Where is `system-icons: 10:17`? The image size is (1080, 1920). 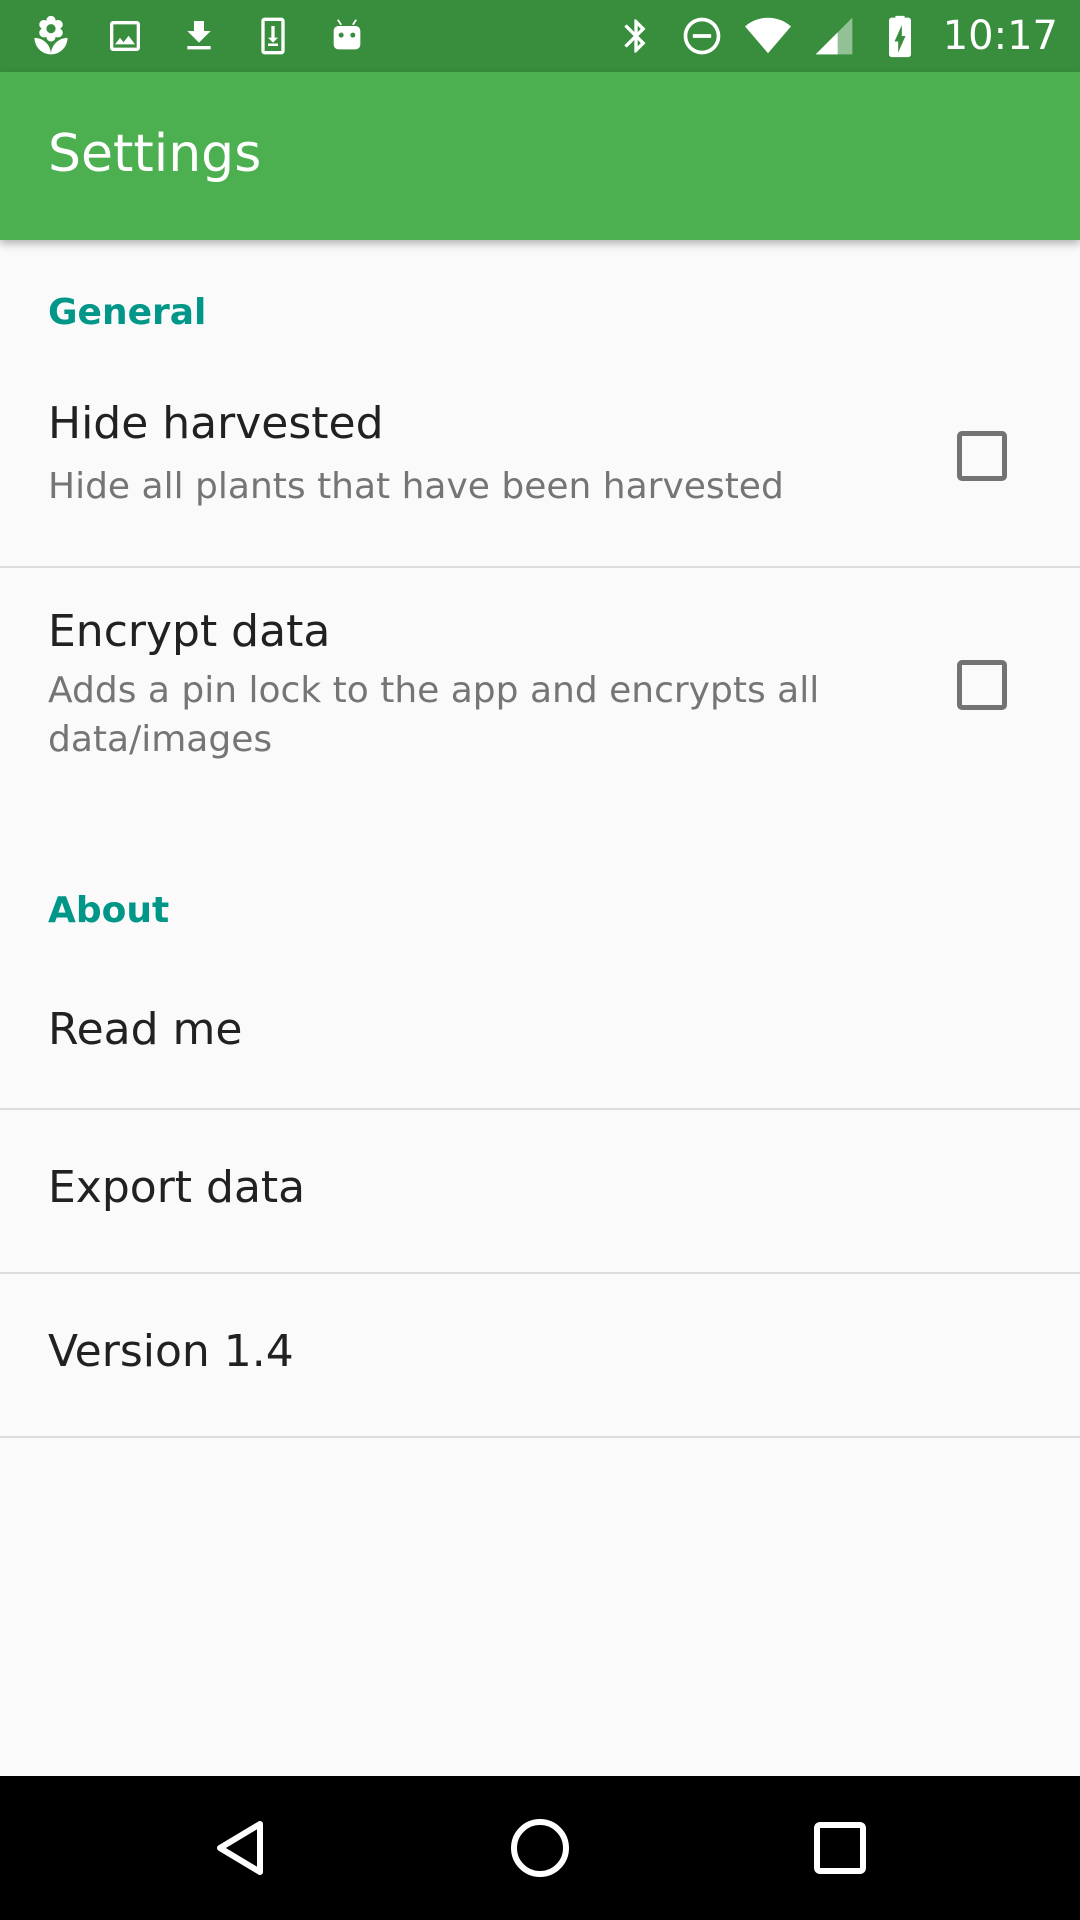
system-icons: 10:17 is located at coordinates (835, 36).